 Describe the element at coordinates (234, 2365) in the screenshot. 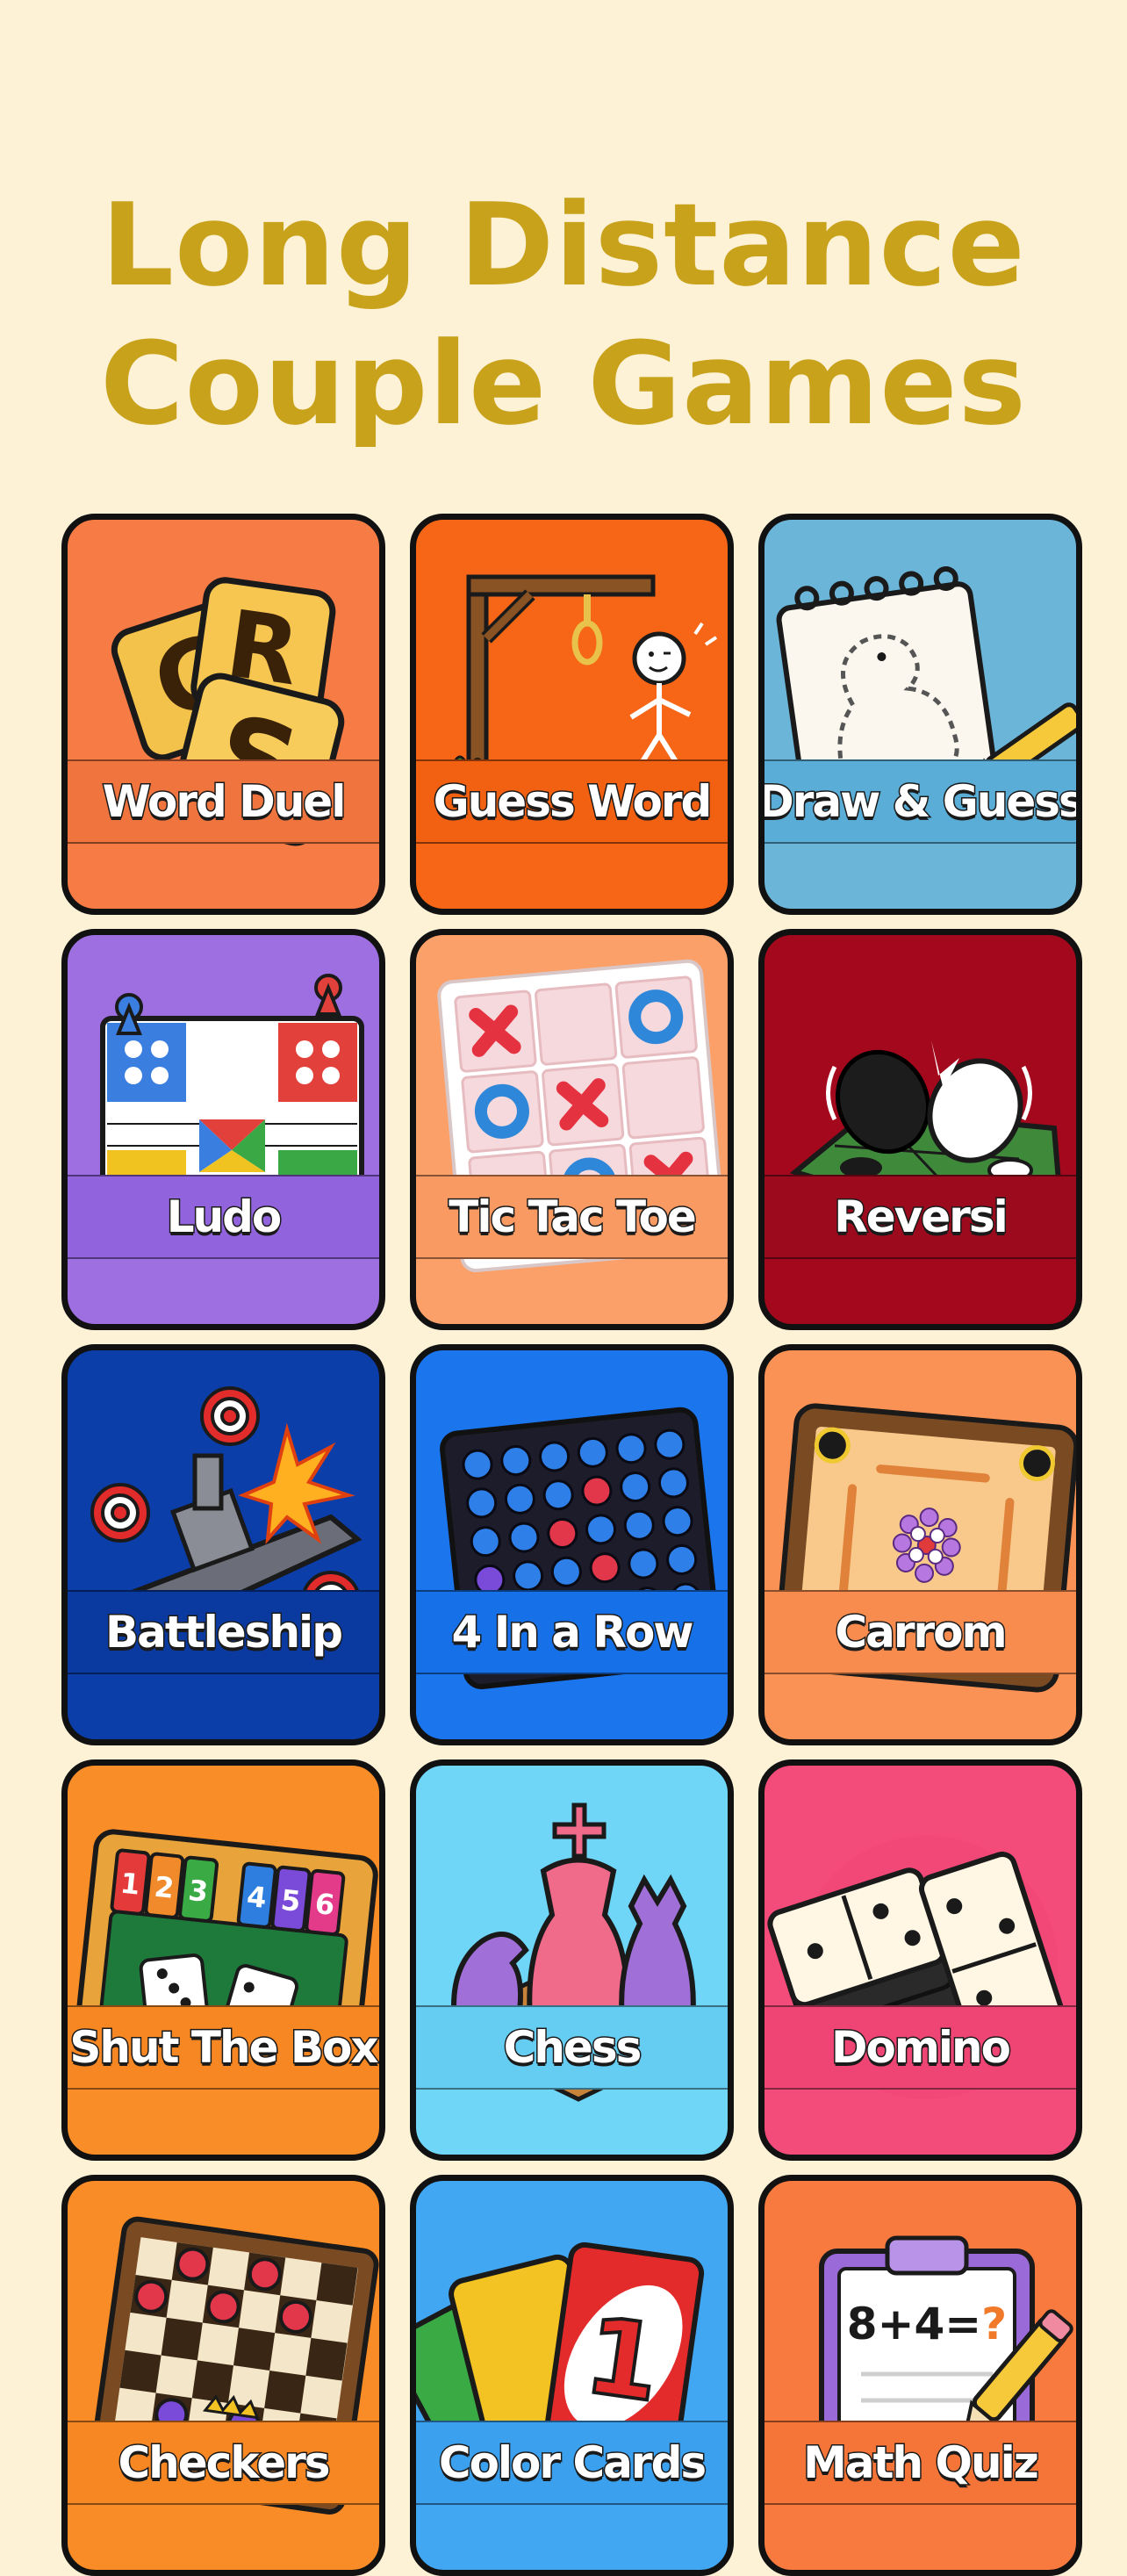

I see `checkers-board-icon` at that location.